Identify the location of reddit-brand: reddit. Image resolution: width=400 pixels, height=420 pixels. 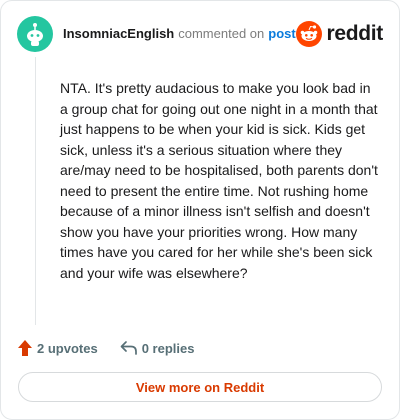
(339, 34).